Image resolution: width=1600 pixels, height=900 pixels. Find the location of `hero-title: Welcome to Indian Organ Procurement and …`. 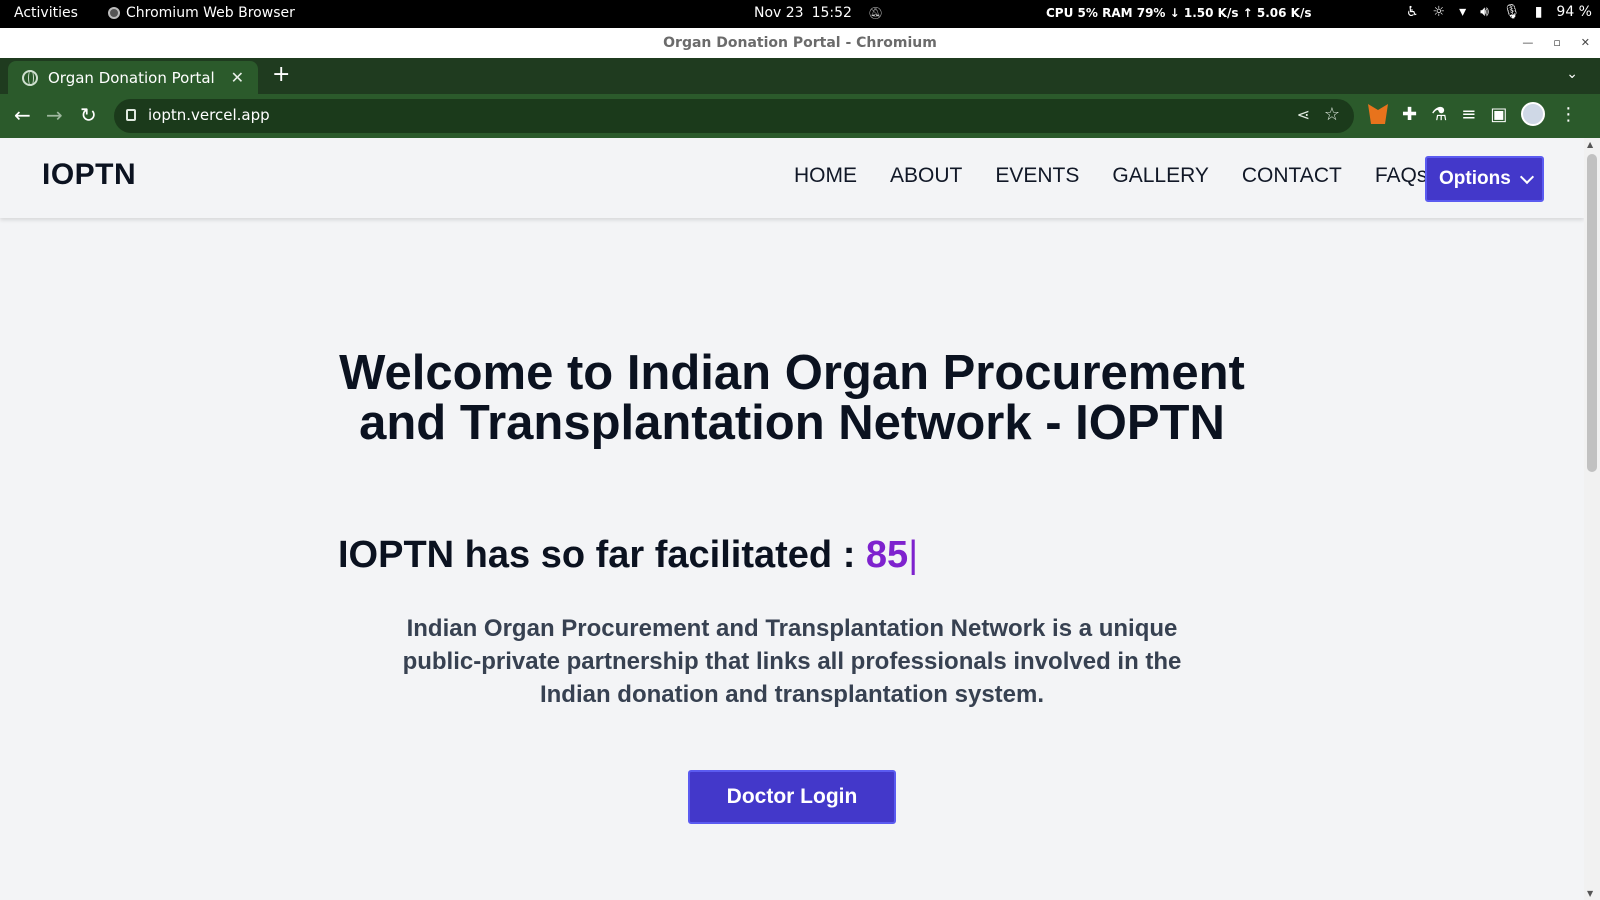

hero-title: Welcome to Indian Organ Procurement and … is located at coordinates (792, 398).